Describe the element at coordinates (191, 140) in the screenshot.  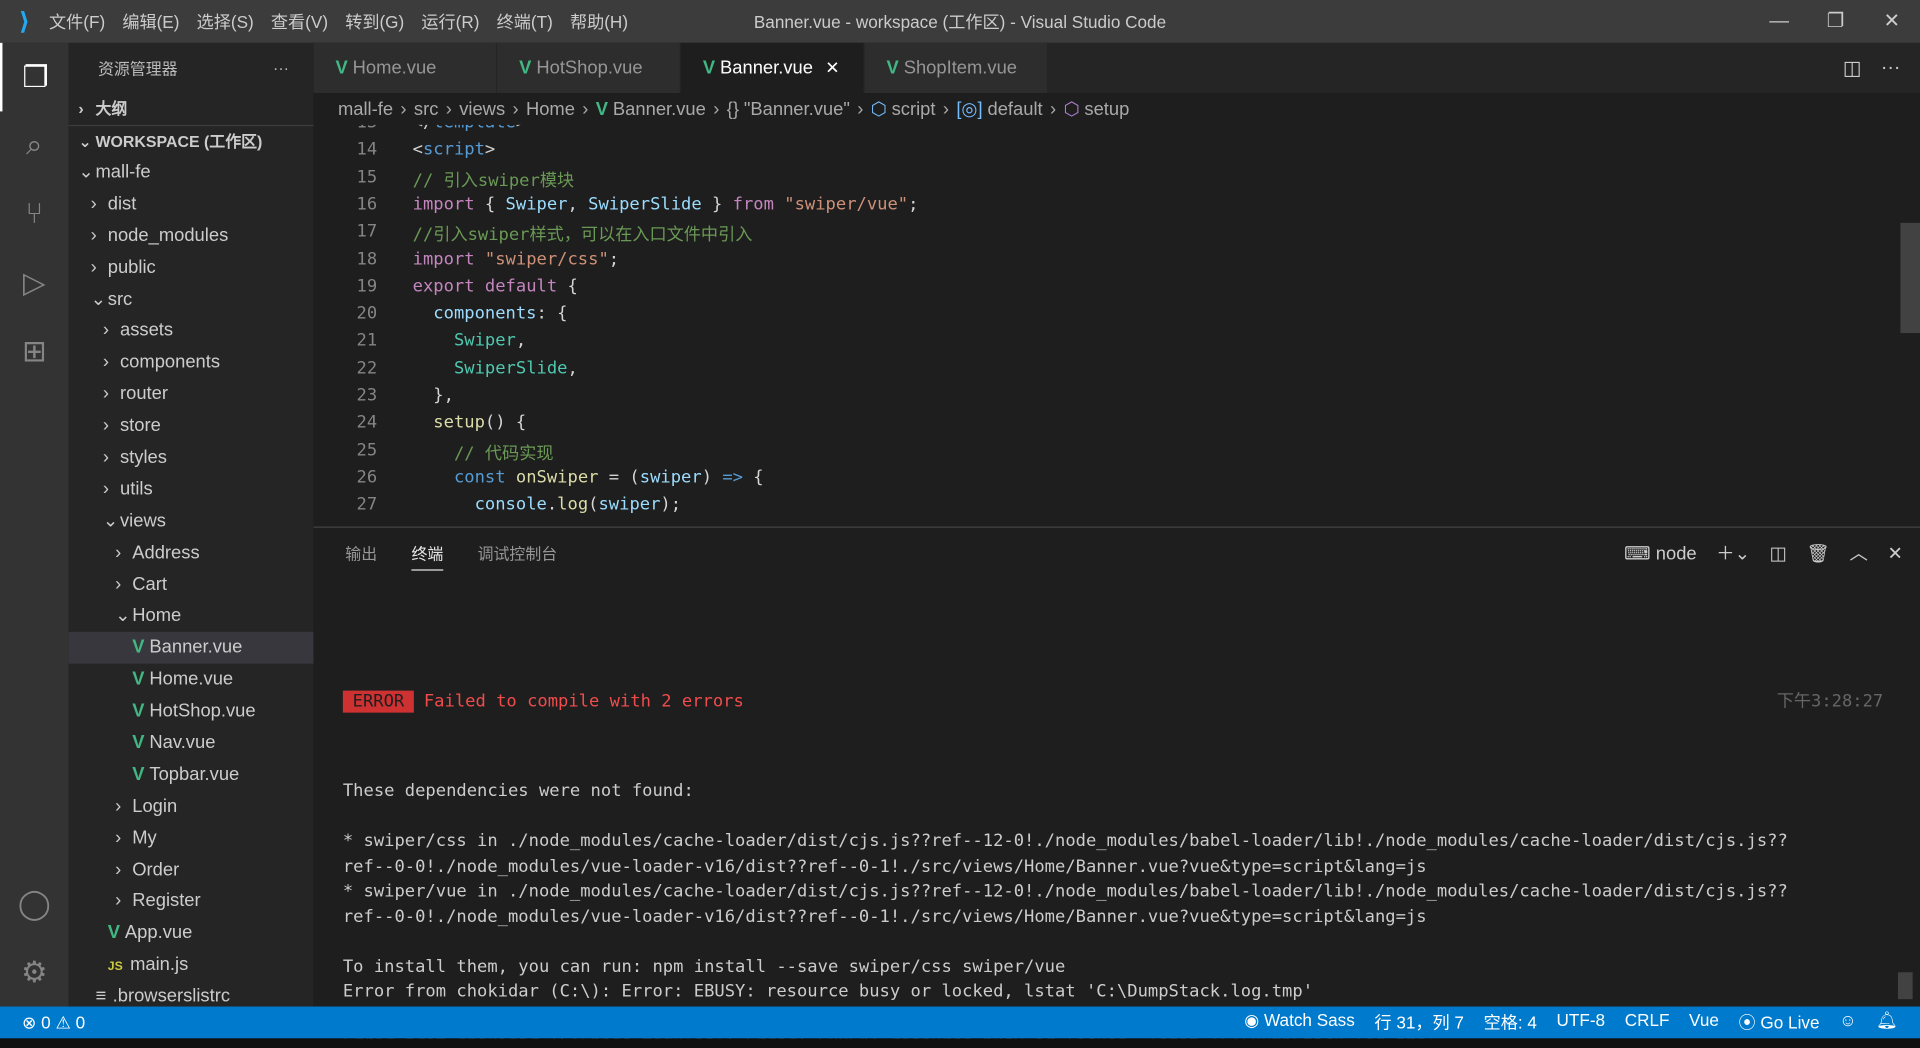
I see `workspace-section: ⌄ WORKSPACE (工作区)` at that location.